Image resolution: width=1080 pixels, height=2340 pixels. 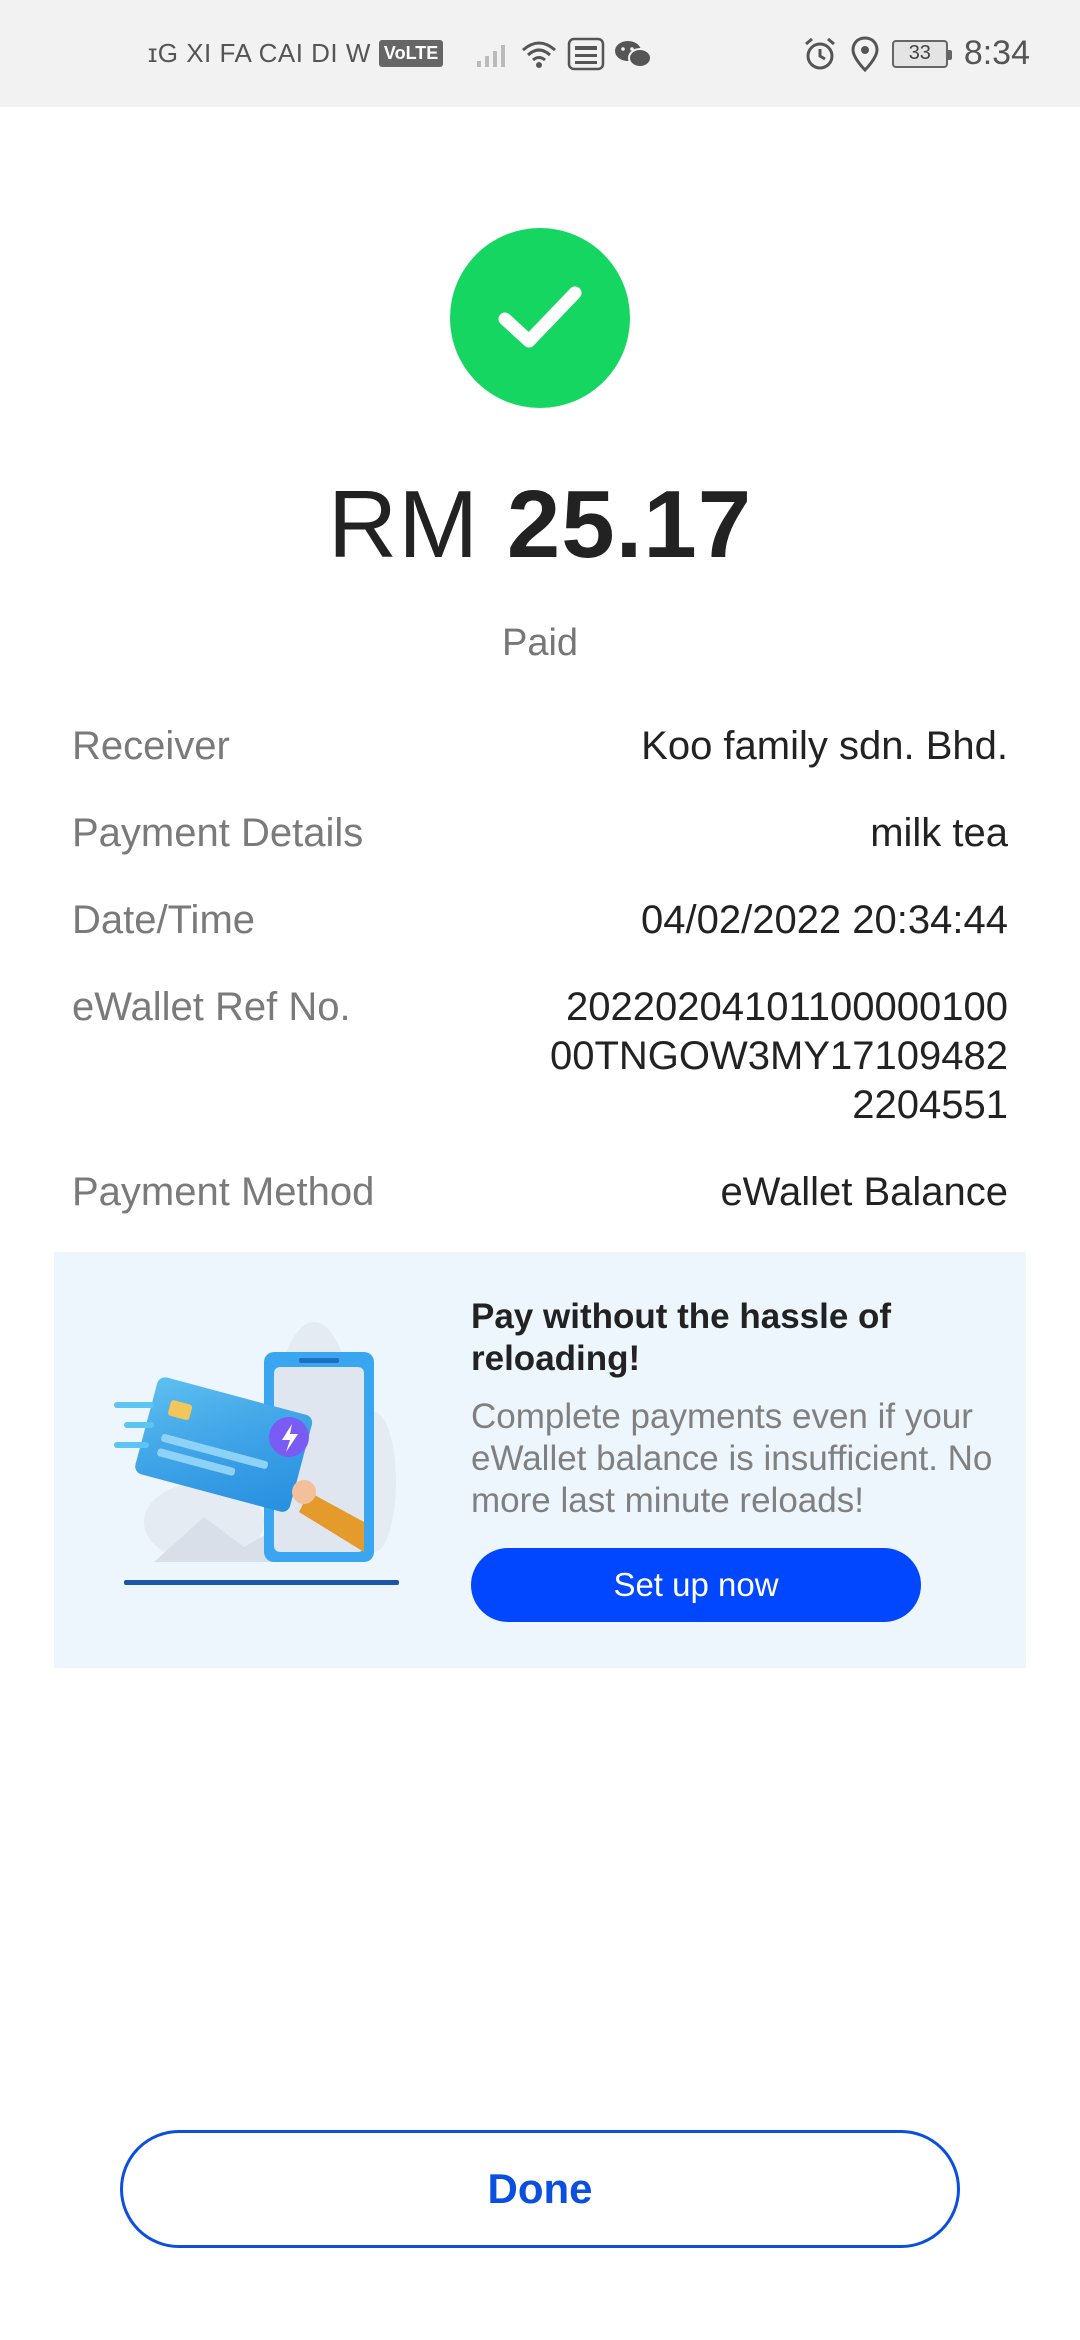 I want to click on detail-value: Koo family sdn. Bhd., so click(x=824, y=746).